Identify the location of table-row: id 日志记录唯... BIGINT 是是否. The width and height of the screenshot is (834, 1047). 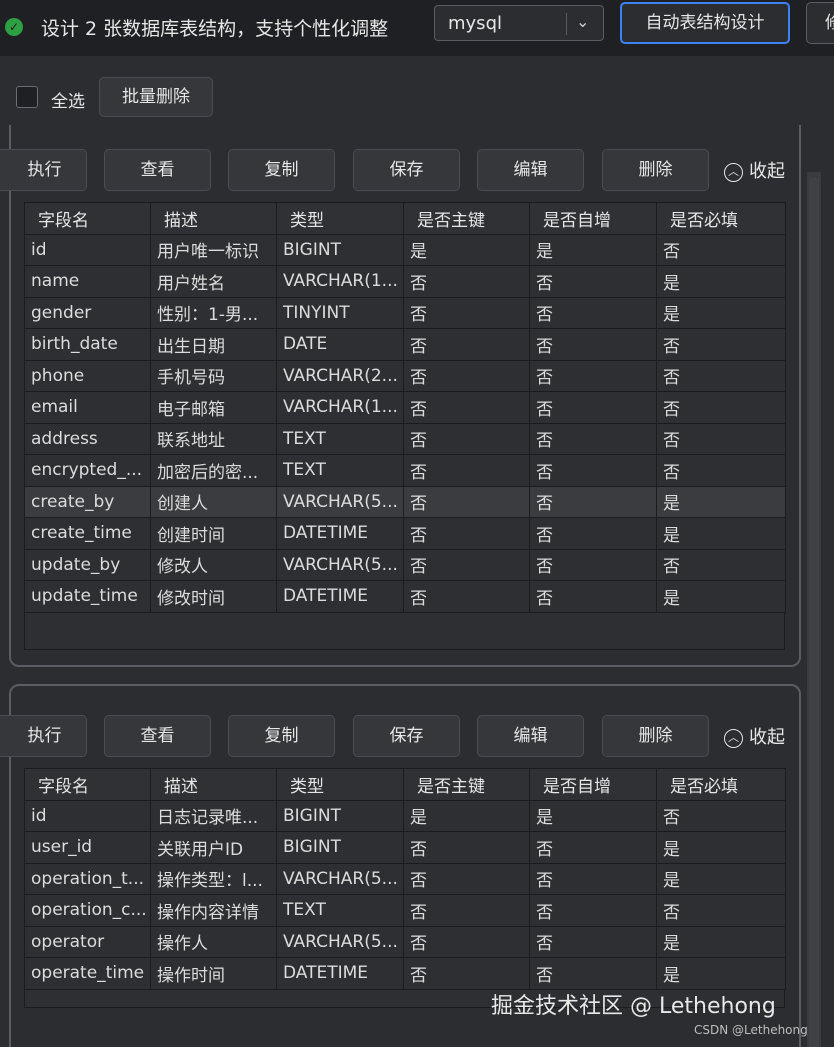
(405, 815).